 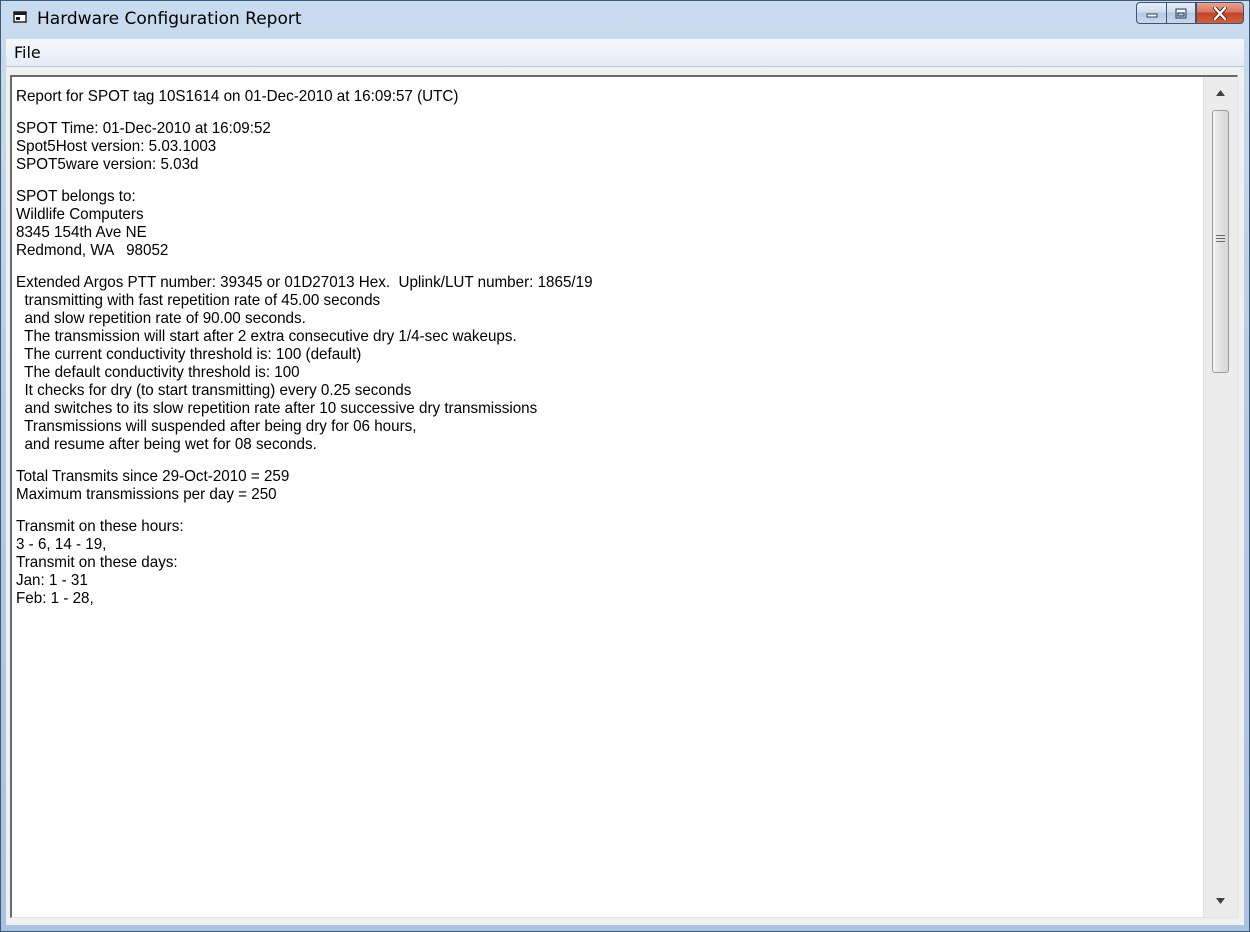 What do you see at coordinates (55, 598) in the screenshot?
I see `report-line: Feb: 1 - 28,` at bounding box center [55, 598].